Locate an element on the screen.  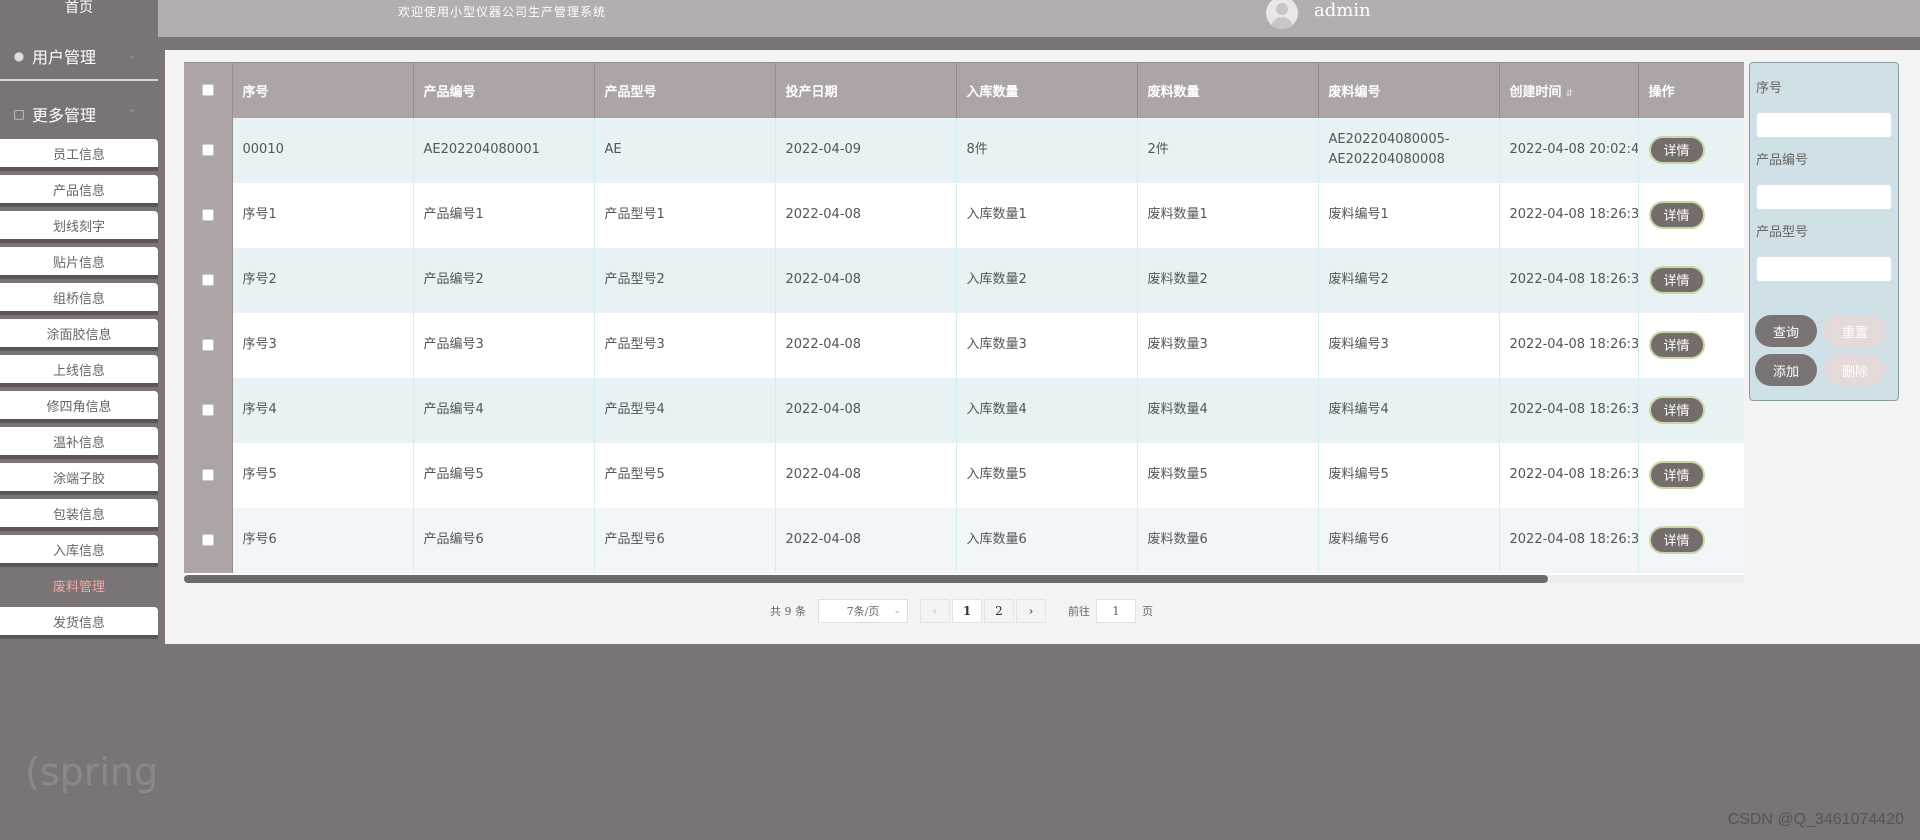
sidebar-item-corner: 修四角信息 is located at coordinates (79, 407).